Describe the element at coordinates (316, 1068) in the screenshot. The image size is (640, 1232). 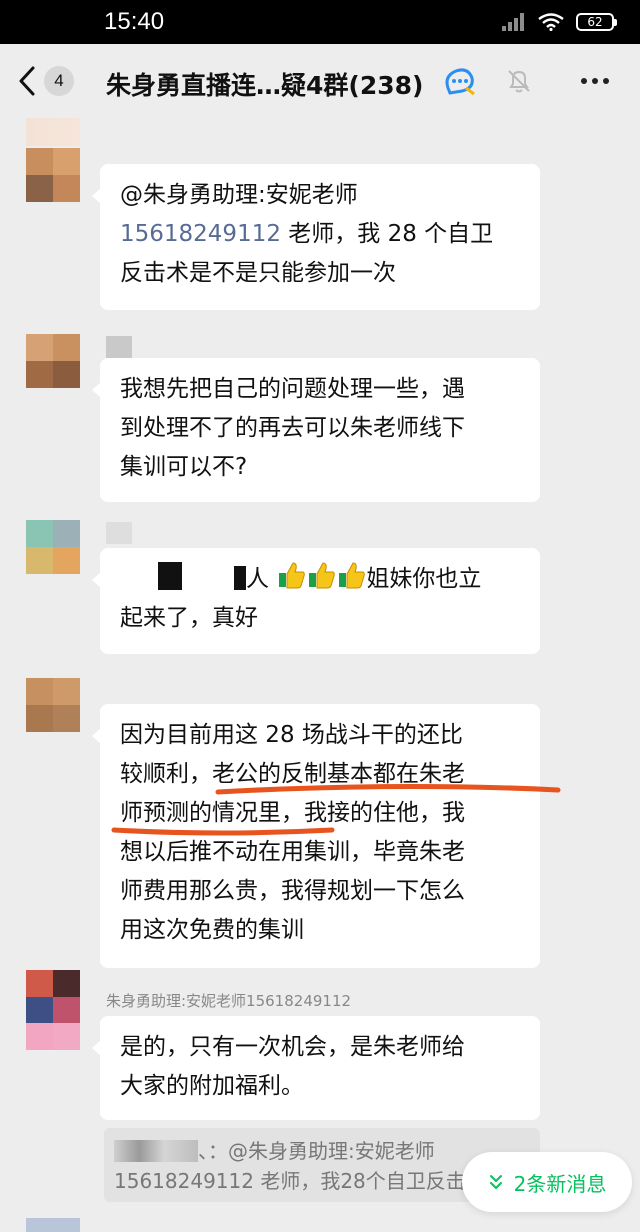
I see `message-bubble: 是的，只有一次机会，是朱老师给 大家的附加福利。` at that location.